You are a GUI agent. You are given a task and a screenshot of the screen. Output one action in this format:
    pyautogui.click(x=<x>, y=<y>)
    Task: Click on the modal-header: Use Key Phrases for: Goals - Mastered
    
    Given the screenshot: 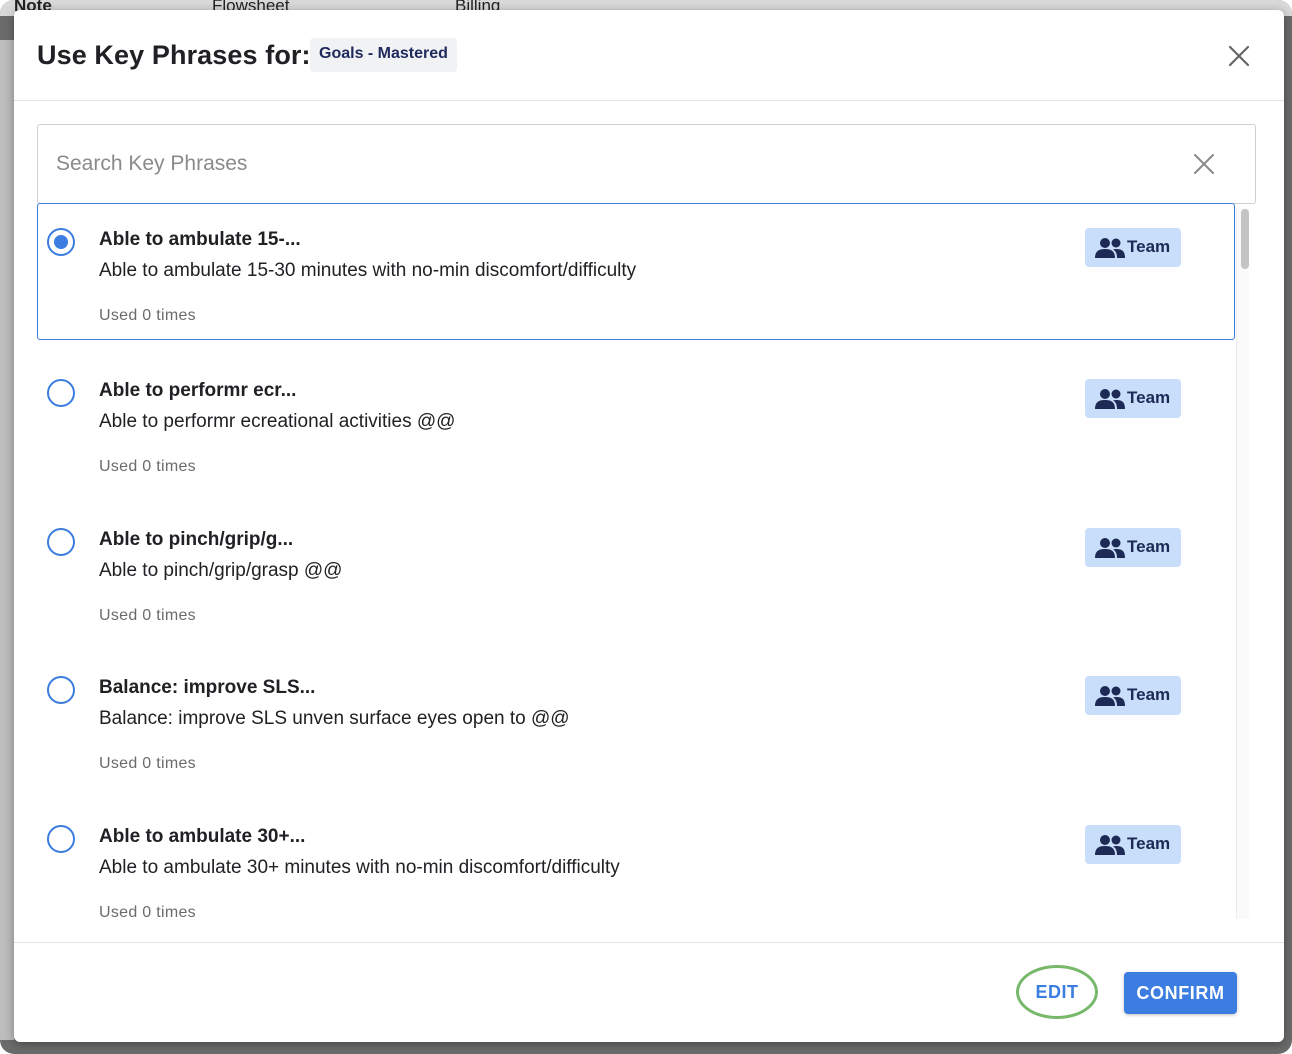 What is the action you would take?
    pyautogui.click(x=649, y=55)
    